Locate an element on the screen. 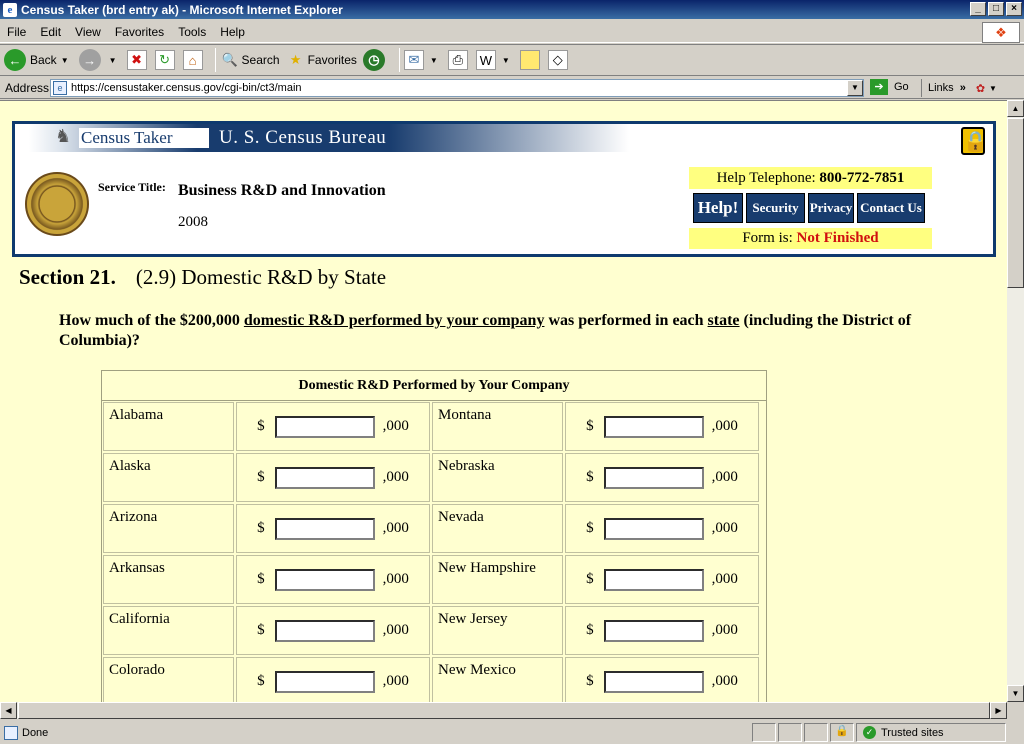 The image size is (1024, 744). favorites-button: ★ Favorites is located at coordinates (321, 60).